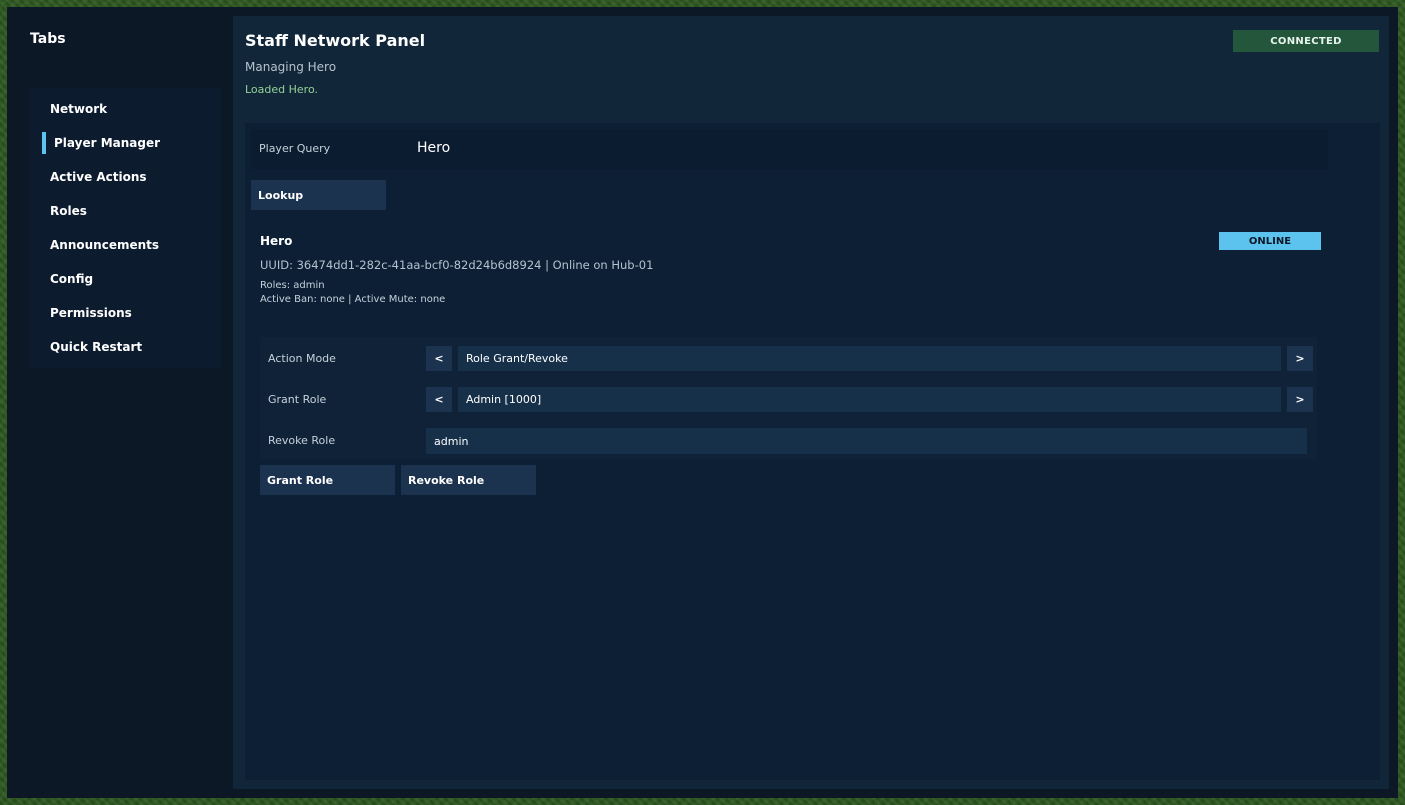 Image resolution: width=1405 pixels, height=805 pixels. Describe the element at coordinates (1300, 399) in the screenshot. I see `grant-role-next-button: >` at that location.